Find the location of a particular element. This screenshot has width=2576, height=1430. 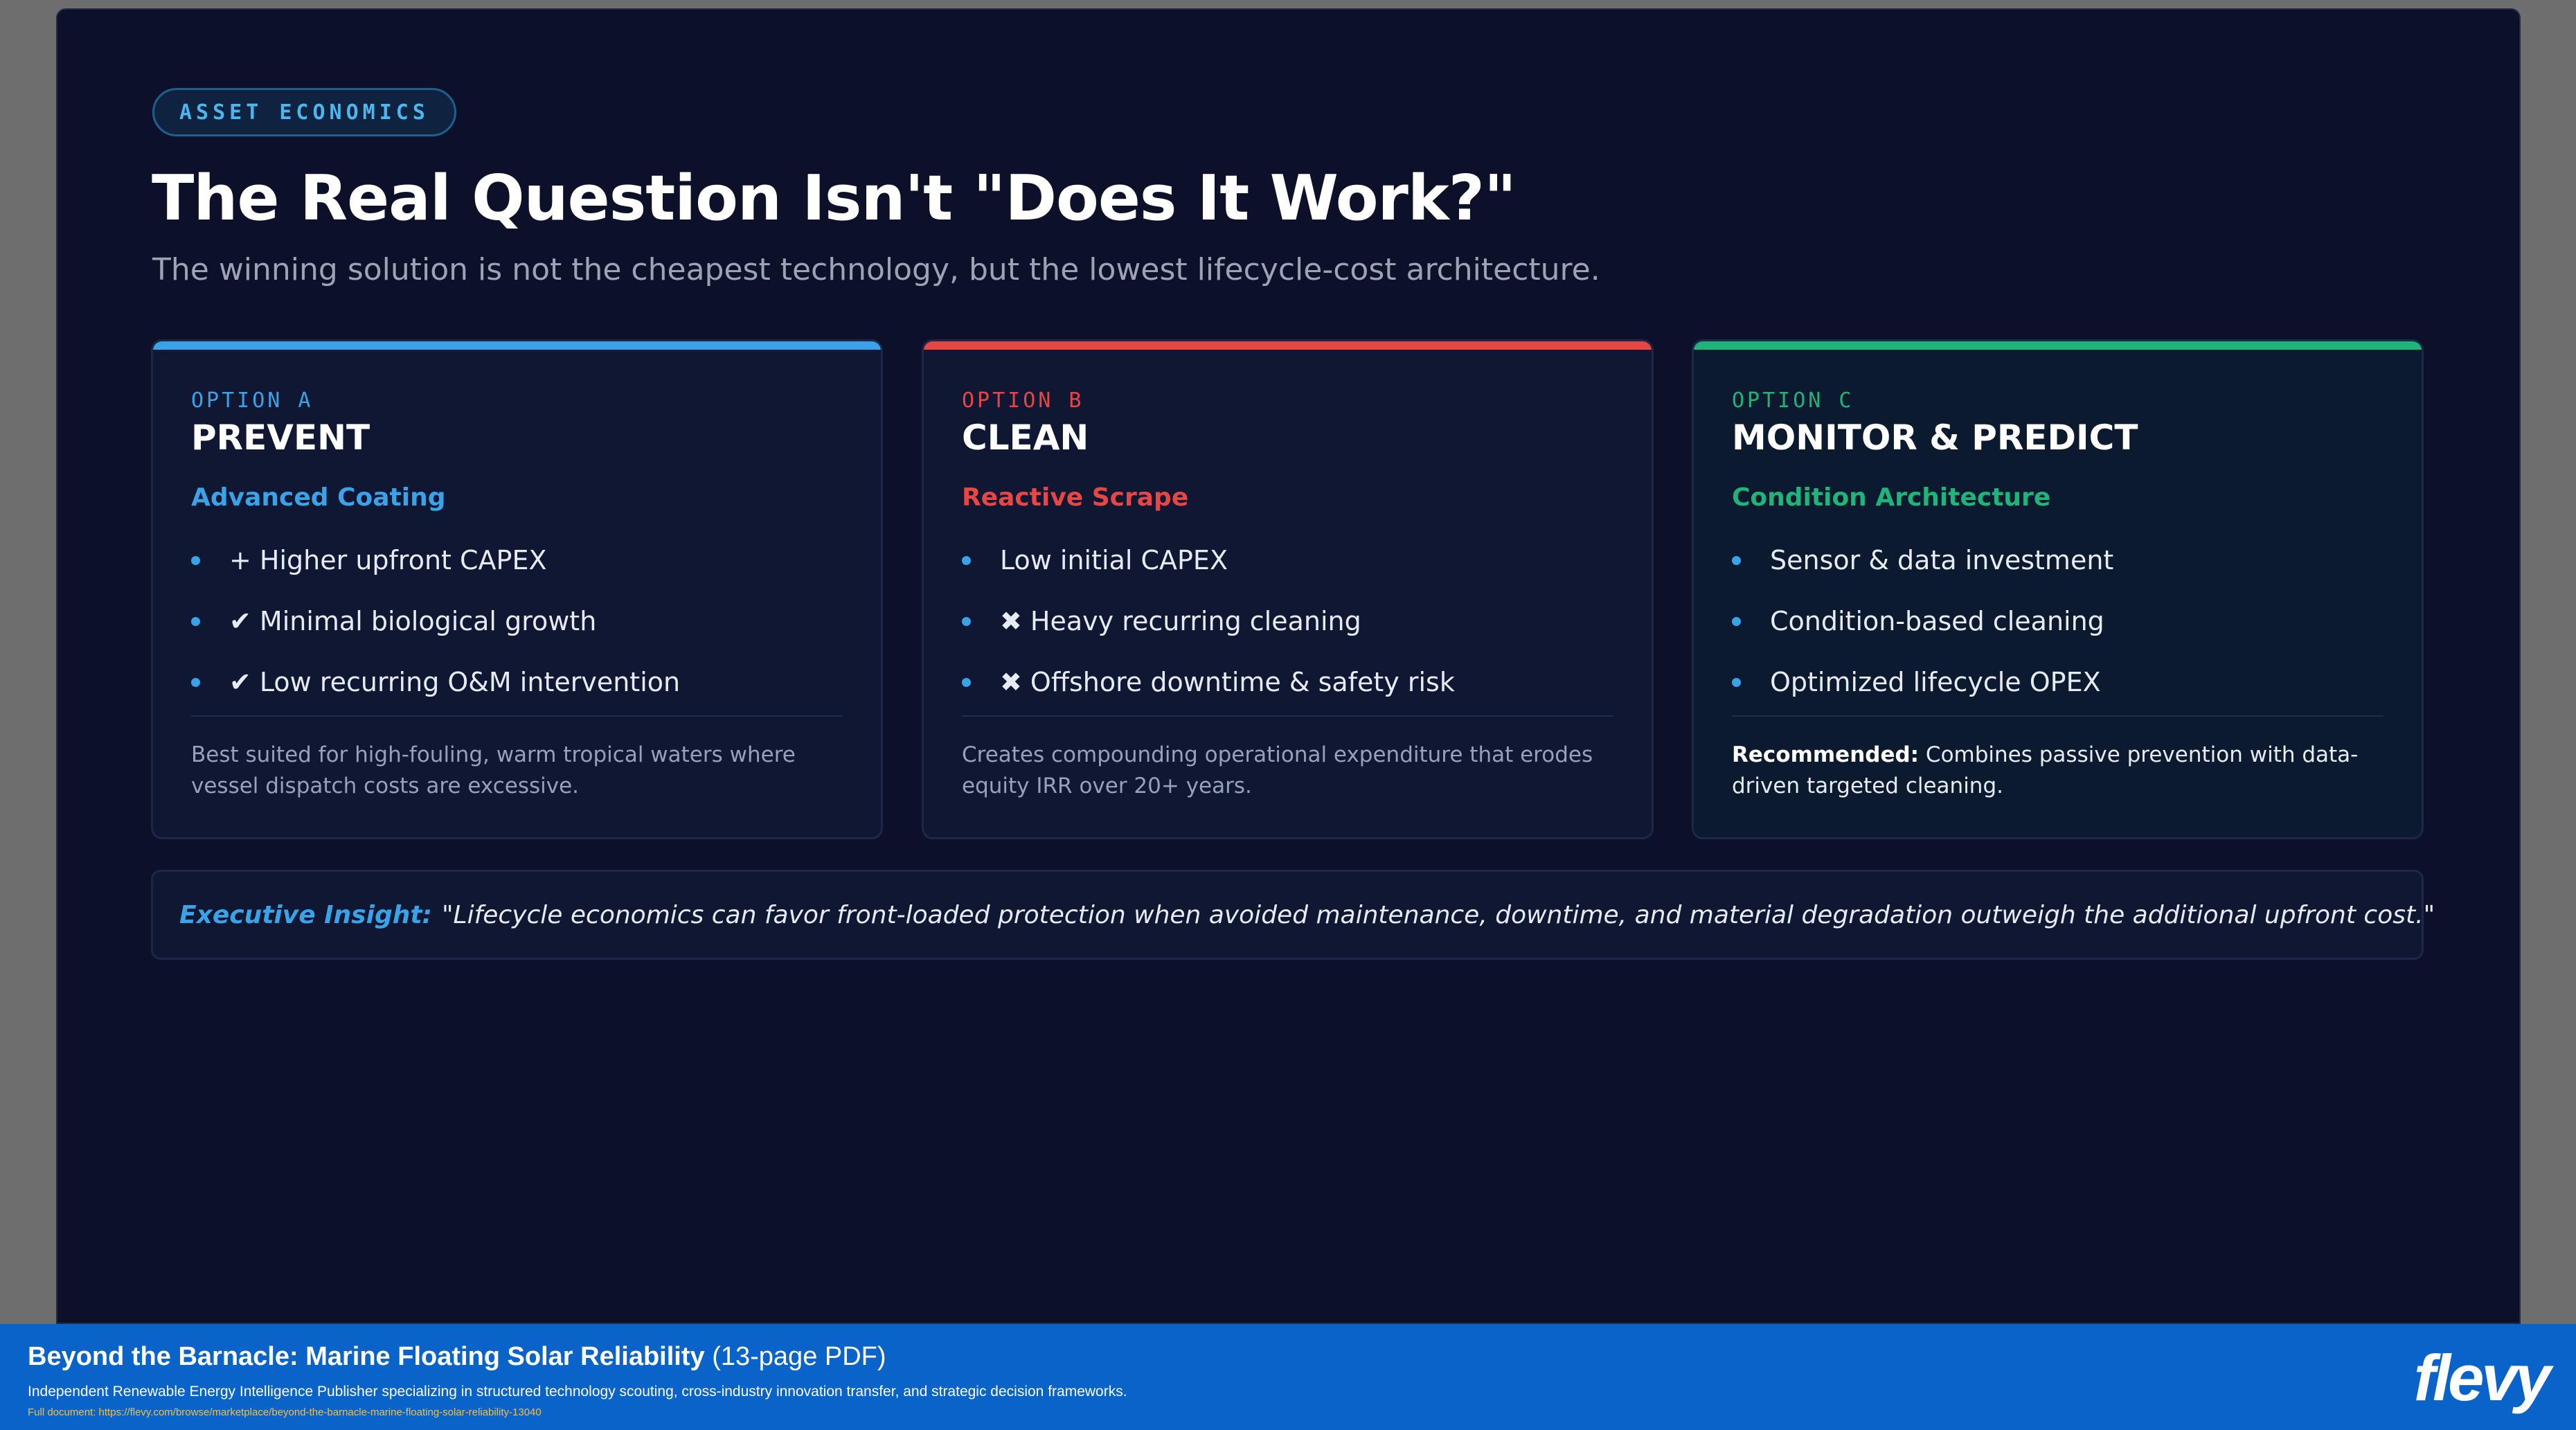

list-item: ✔ Low recurring O&M intervention is located at coordinates (435, 682).